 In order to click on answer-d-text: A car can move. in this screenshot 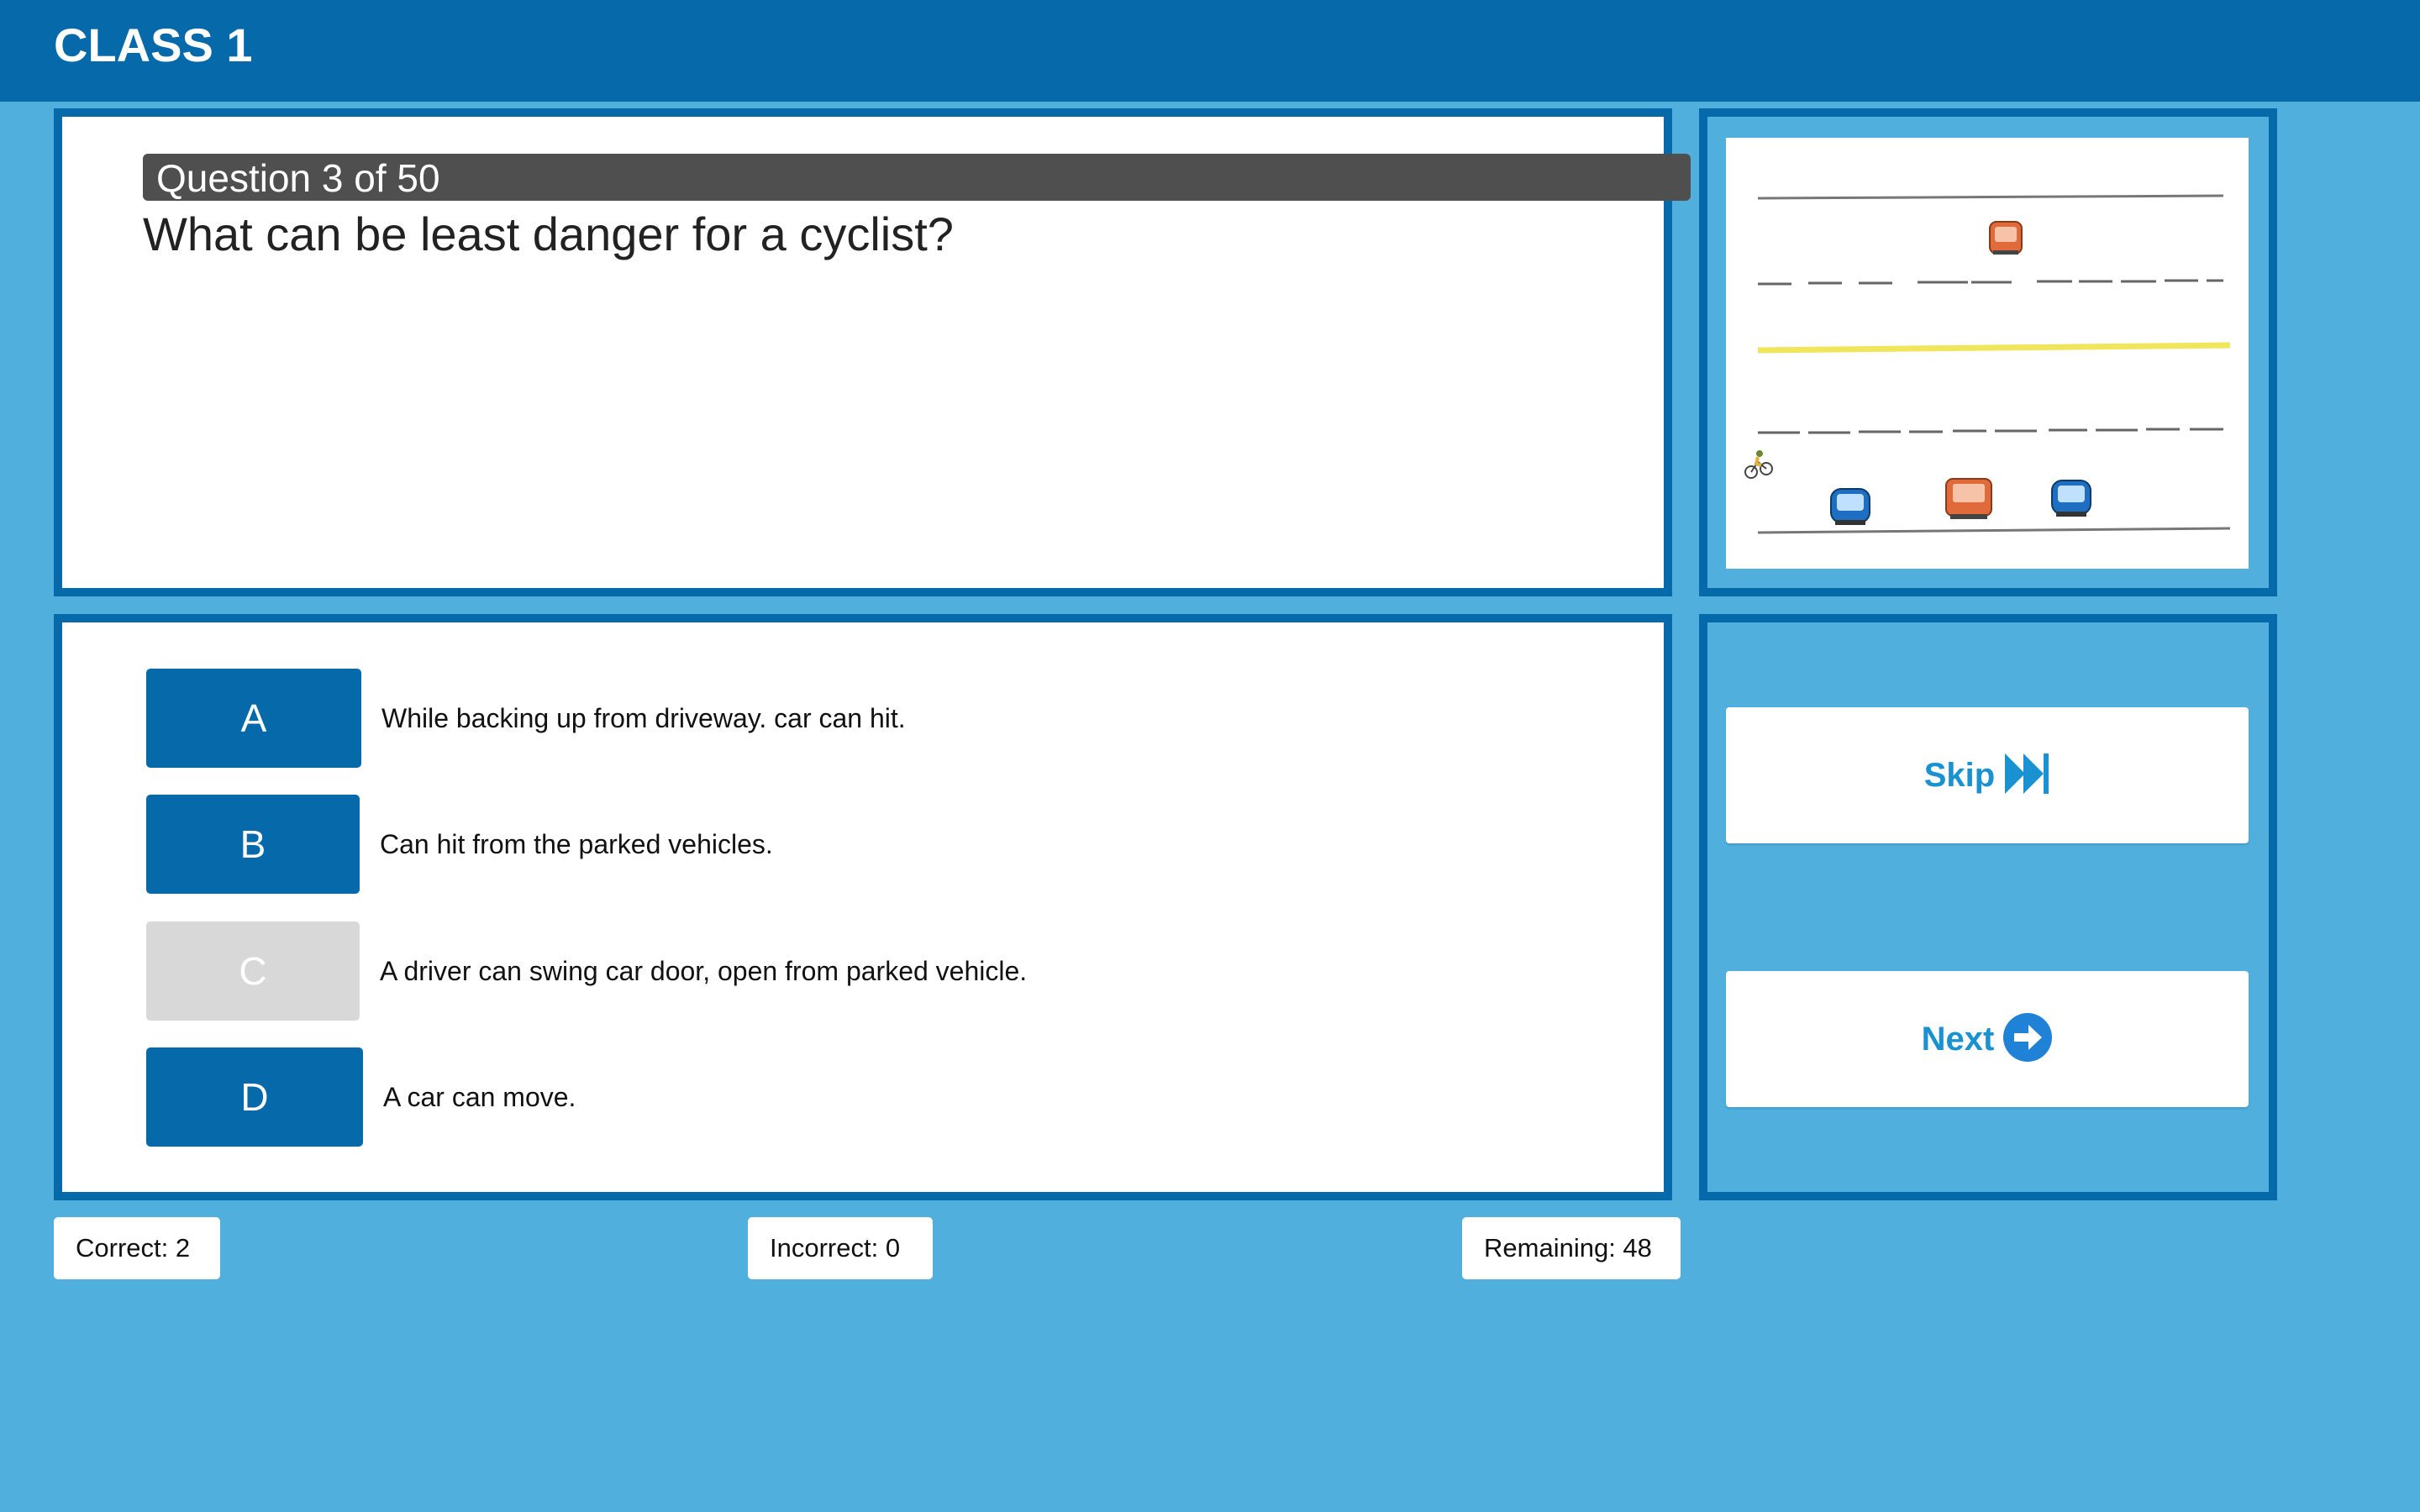, I will do `click(480, 1097)`.